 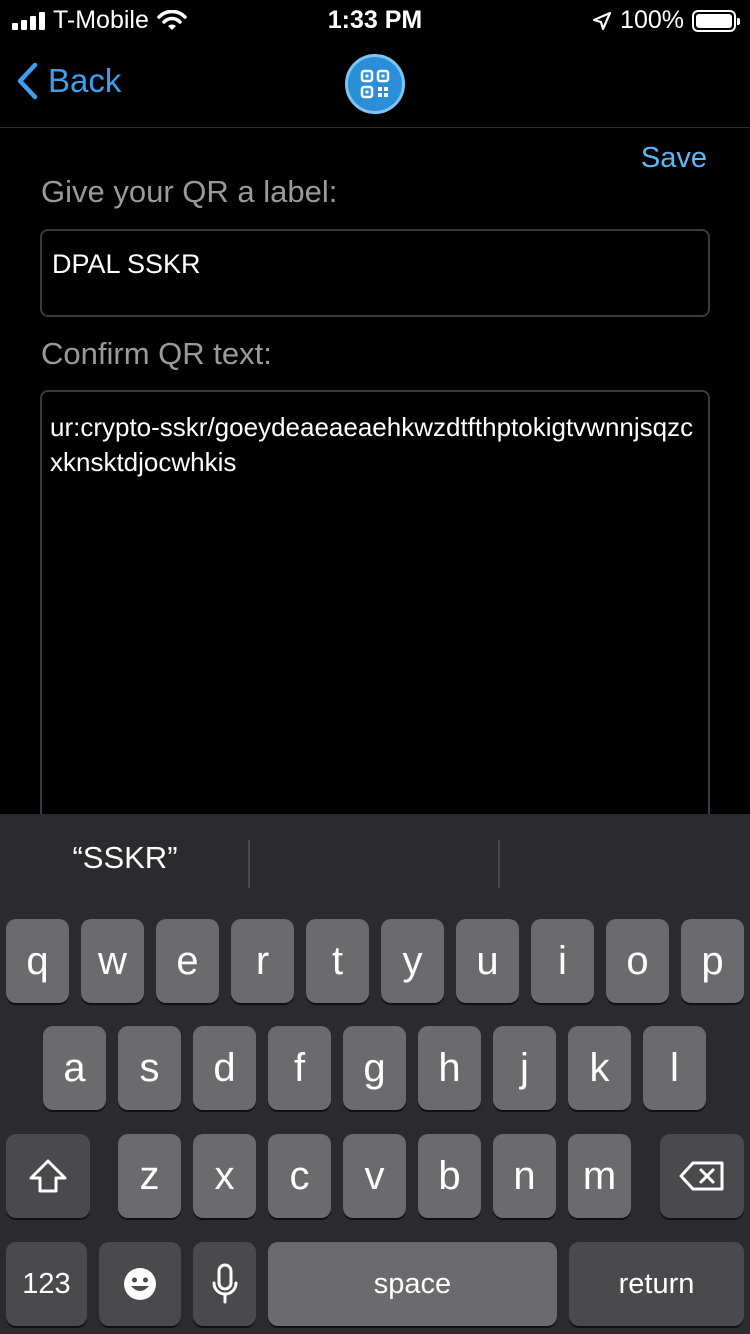 I want to click on key-p: p, so click(x=712, y=961).